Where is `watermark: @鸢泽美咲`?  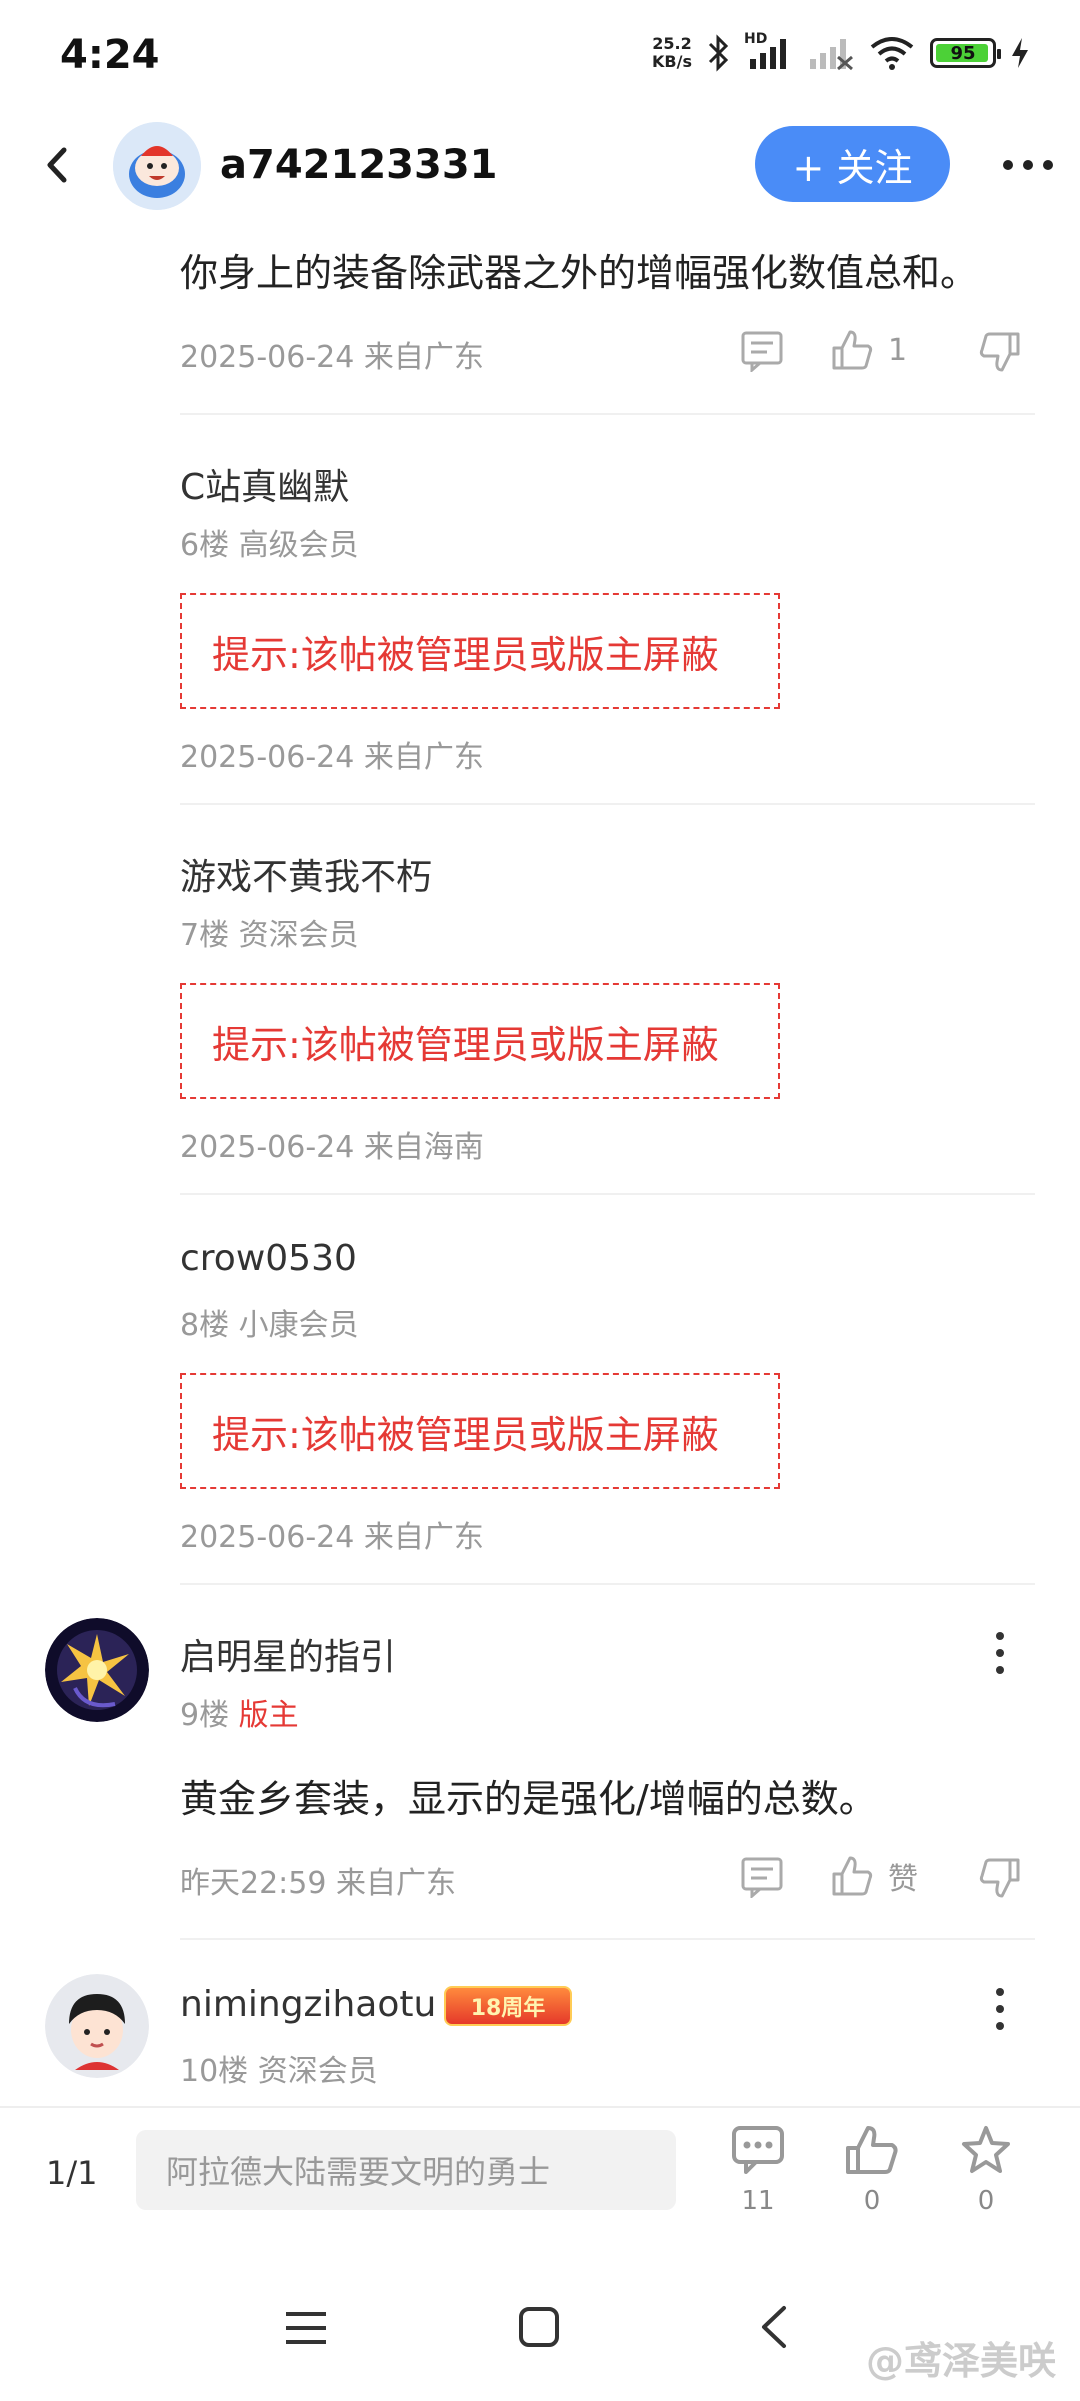
watermark: @鸢泽美咲 is located at coordinates (961, 2357).